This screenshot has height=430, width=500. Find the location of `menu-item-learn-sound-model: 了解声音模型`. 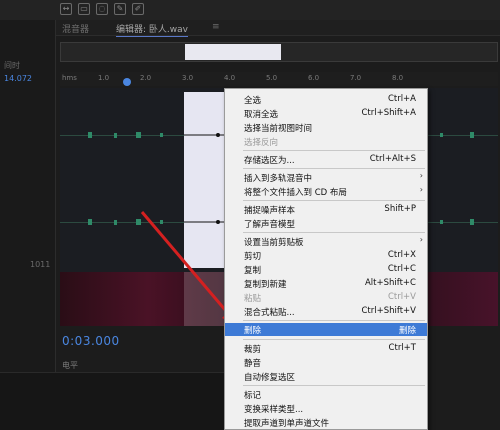

menu-item-learn-sound-model: 了解声音模型 is located at coordinates (326, 223).